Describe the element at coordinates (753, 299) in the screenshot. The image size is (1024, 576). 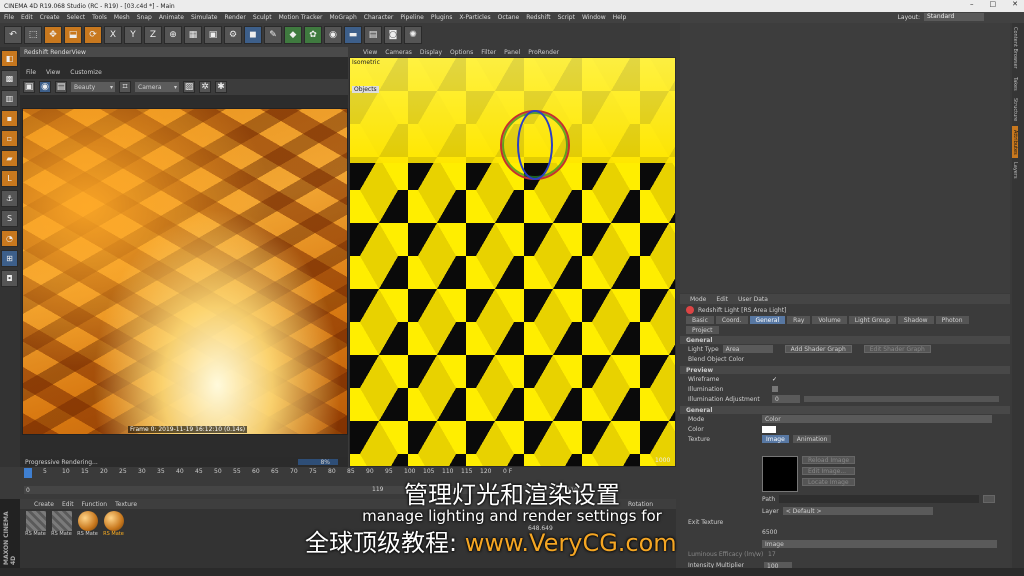
I see `am-menu-user-data: User Data` at that location.